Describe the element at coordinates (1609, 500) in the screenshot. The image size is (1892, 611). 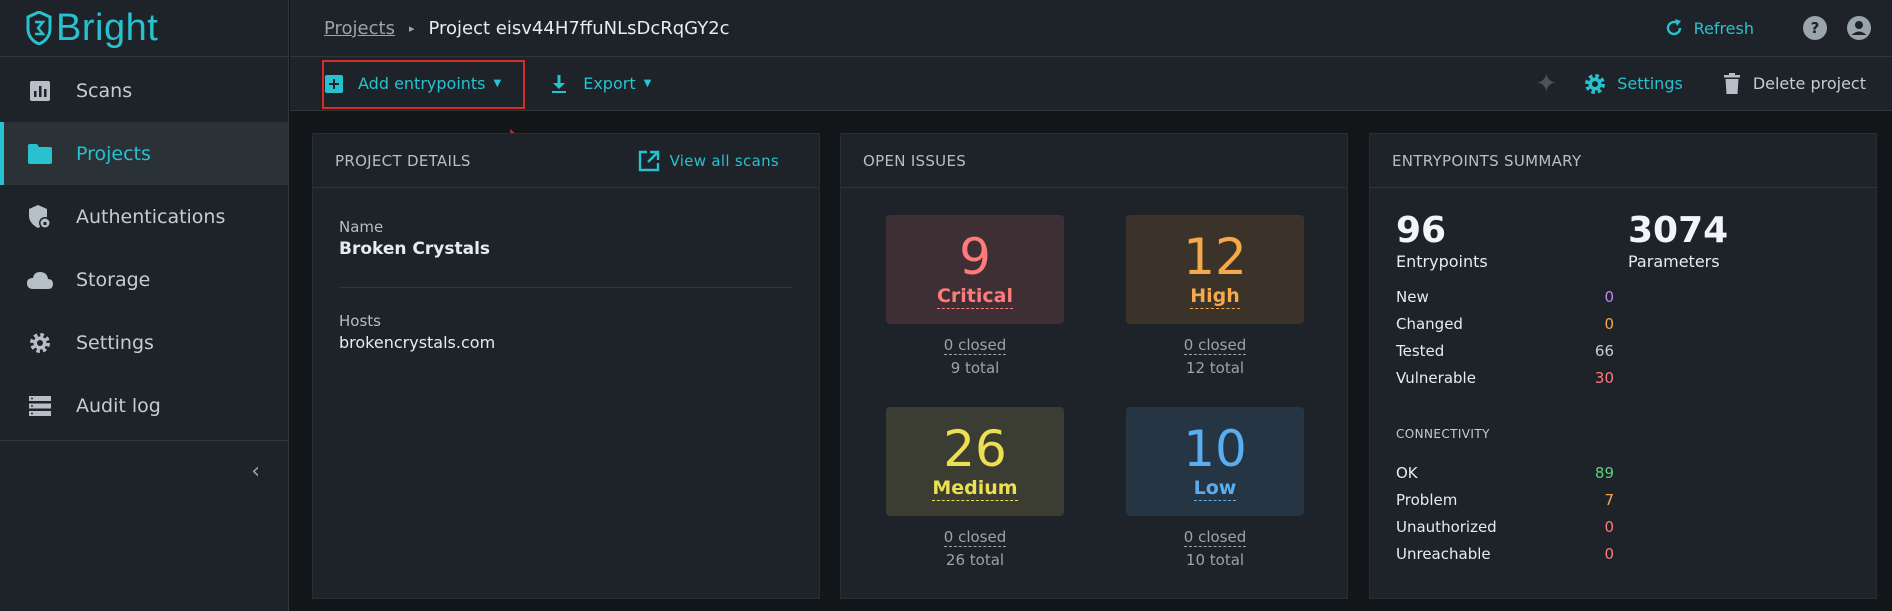
I see `row-value: 7` at that location.